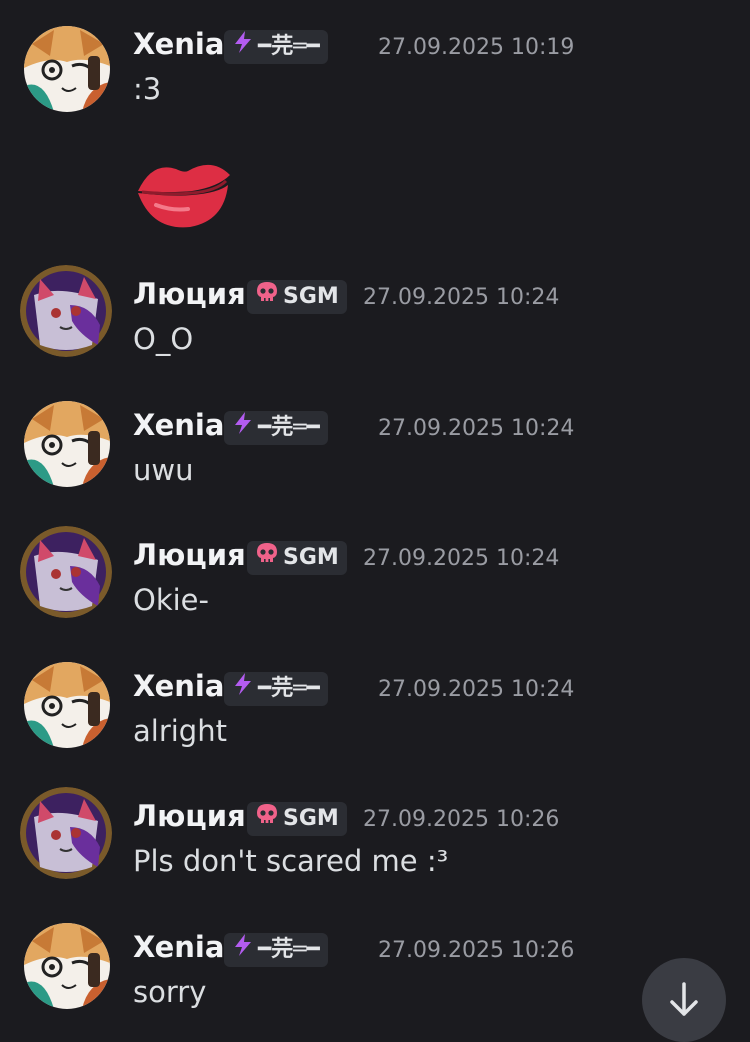  Describe the element at coordinates (171, 600) in the screenshot. I see `message-text: Okie-` at that location.